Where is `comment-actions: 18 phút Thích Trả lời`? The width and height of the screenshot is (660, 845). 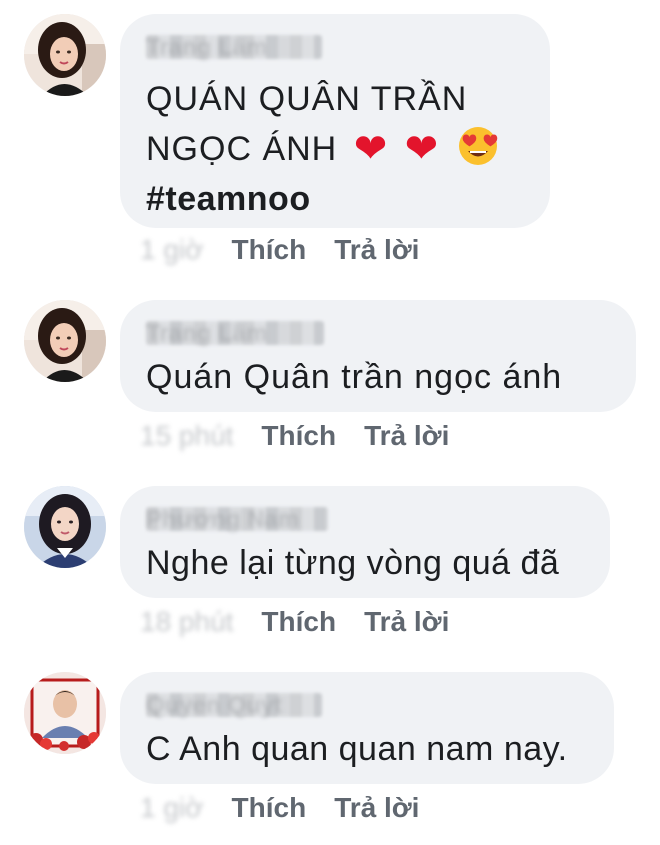
comment-actions: 18 phút Thích Trả lời is located at coordinates (294, 622).